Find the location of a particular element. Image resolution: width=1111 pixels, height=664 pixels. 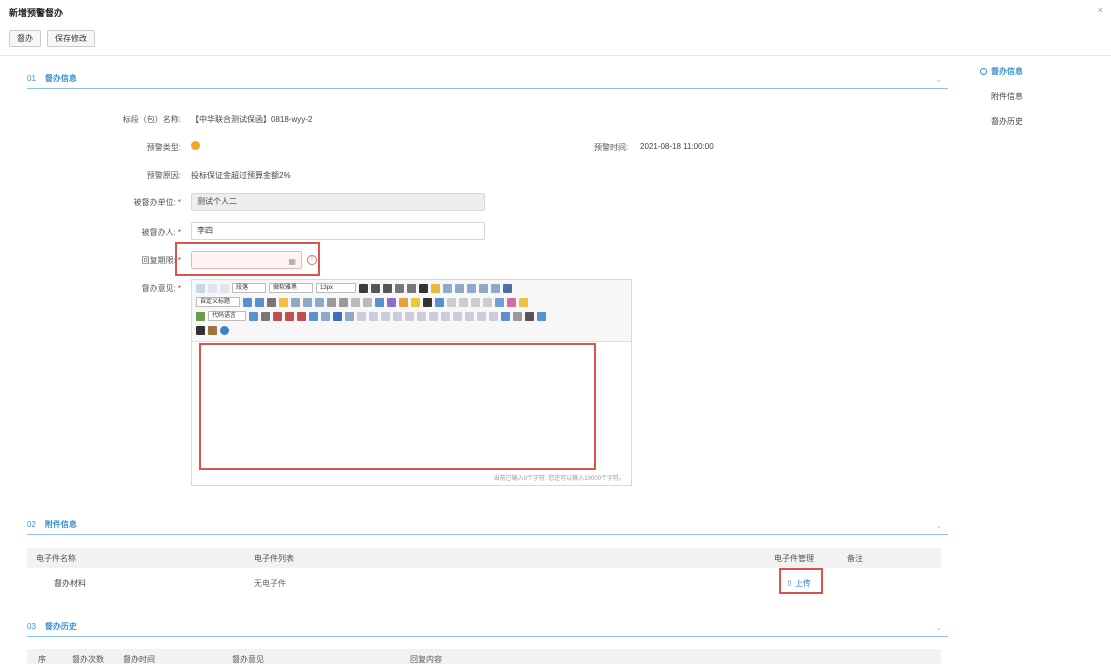

col-header-count: 督办次数 is located at coordinates (88, 659).